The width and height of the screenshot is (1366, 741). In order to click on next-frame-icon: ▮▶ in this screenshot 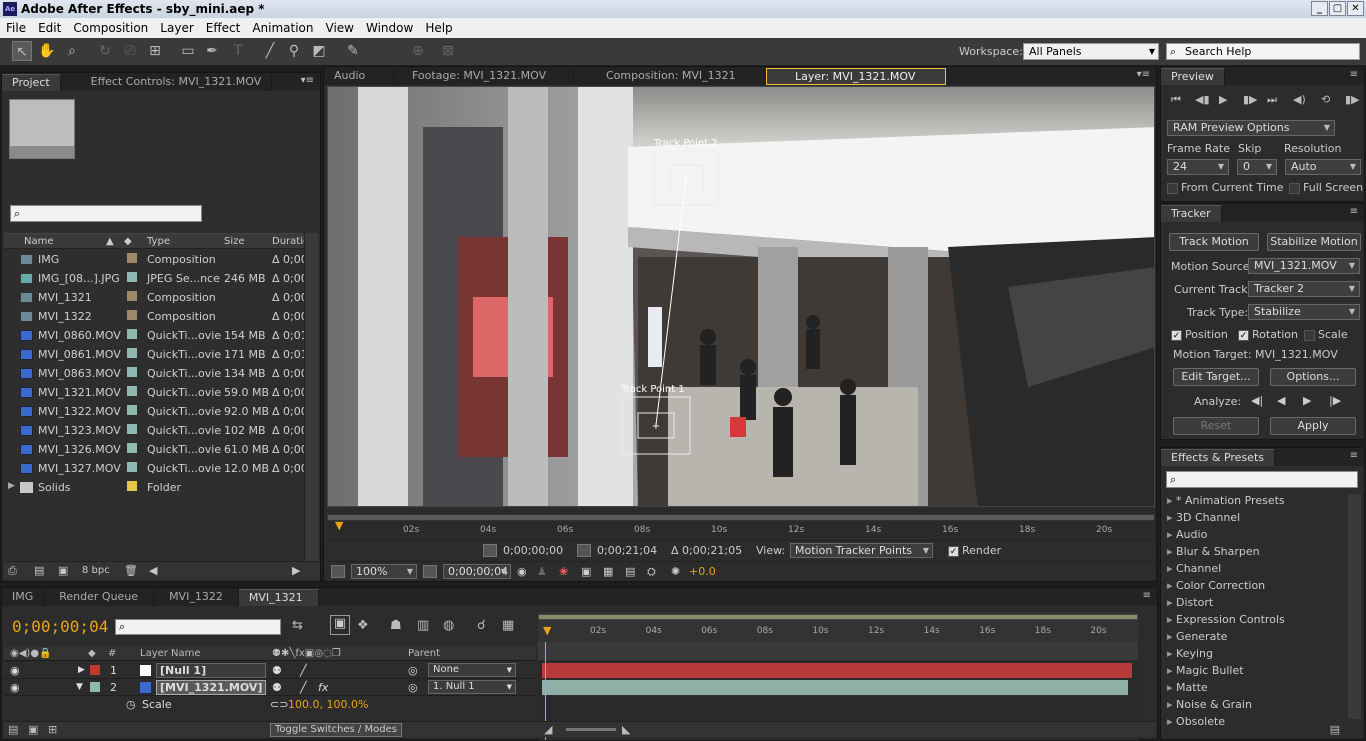, I will do `click(1250, 99)`.